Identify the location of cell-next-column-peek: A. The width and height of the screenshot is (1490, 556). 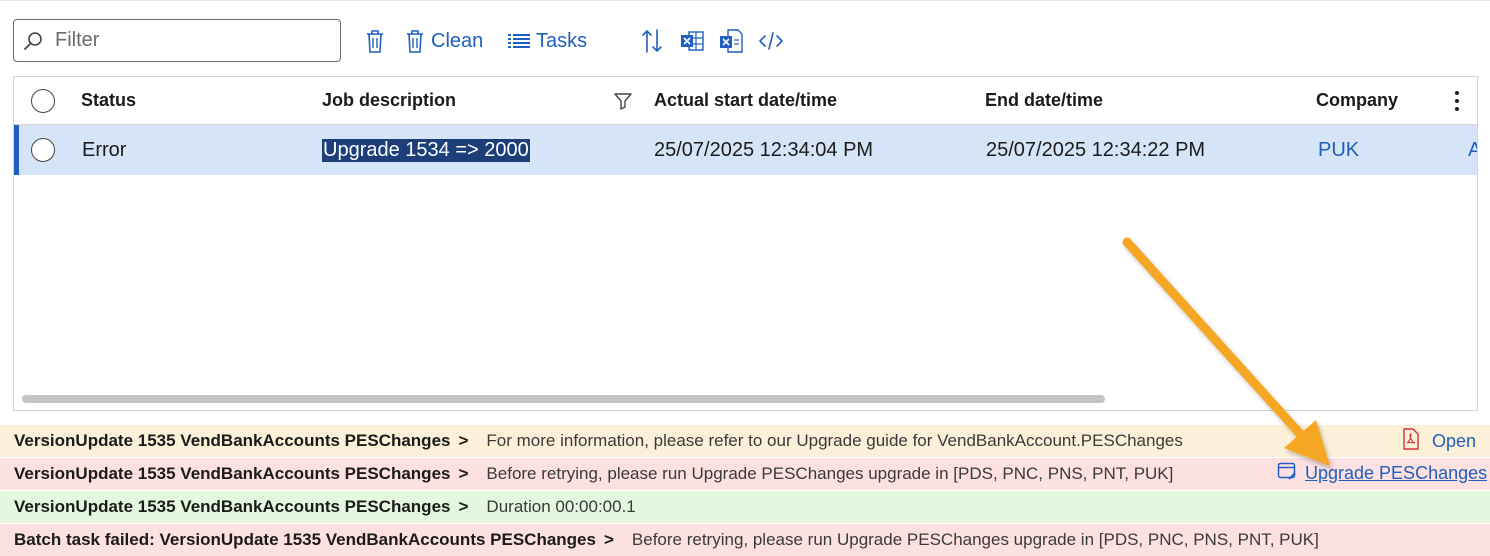
(1472, 150).